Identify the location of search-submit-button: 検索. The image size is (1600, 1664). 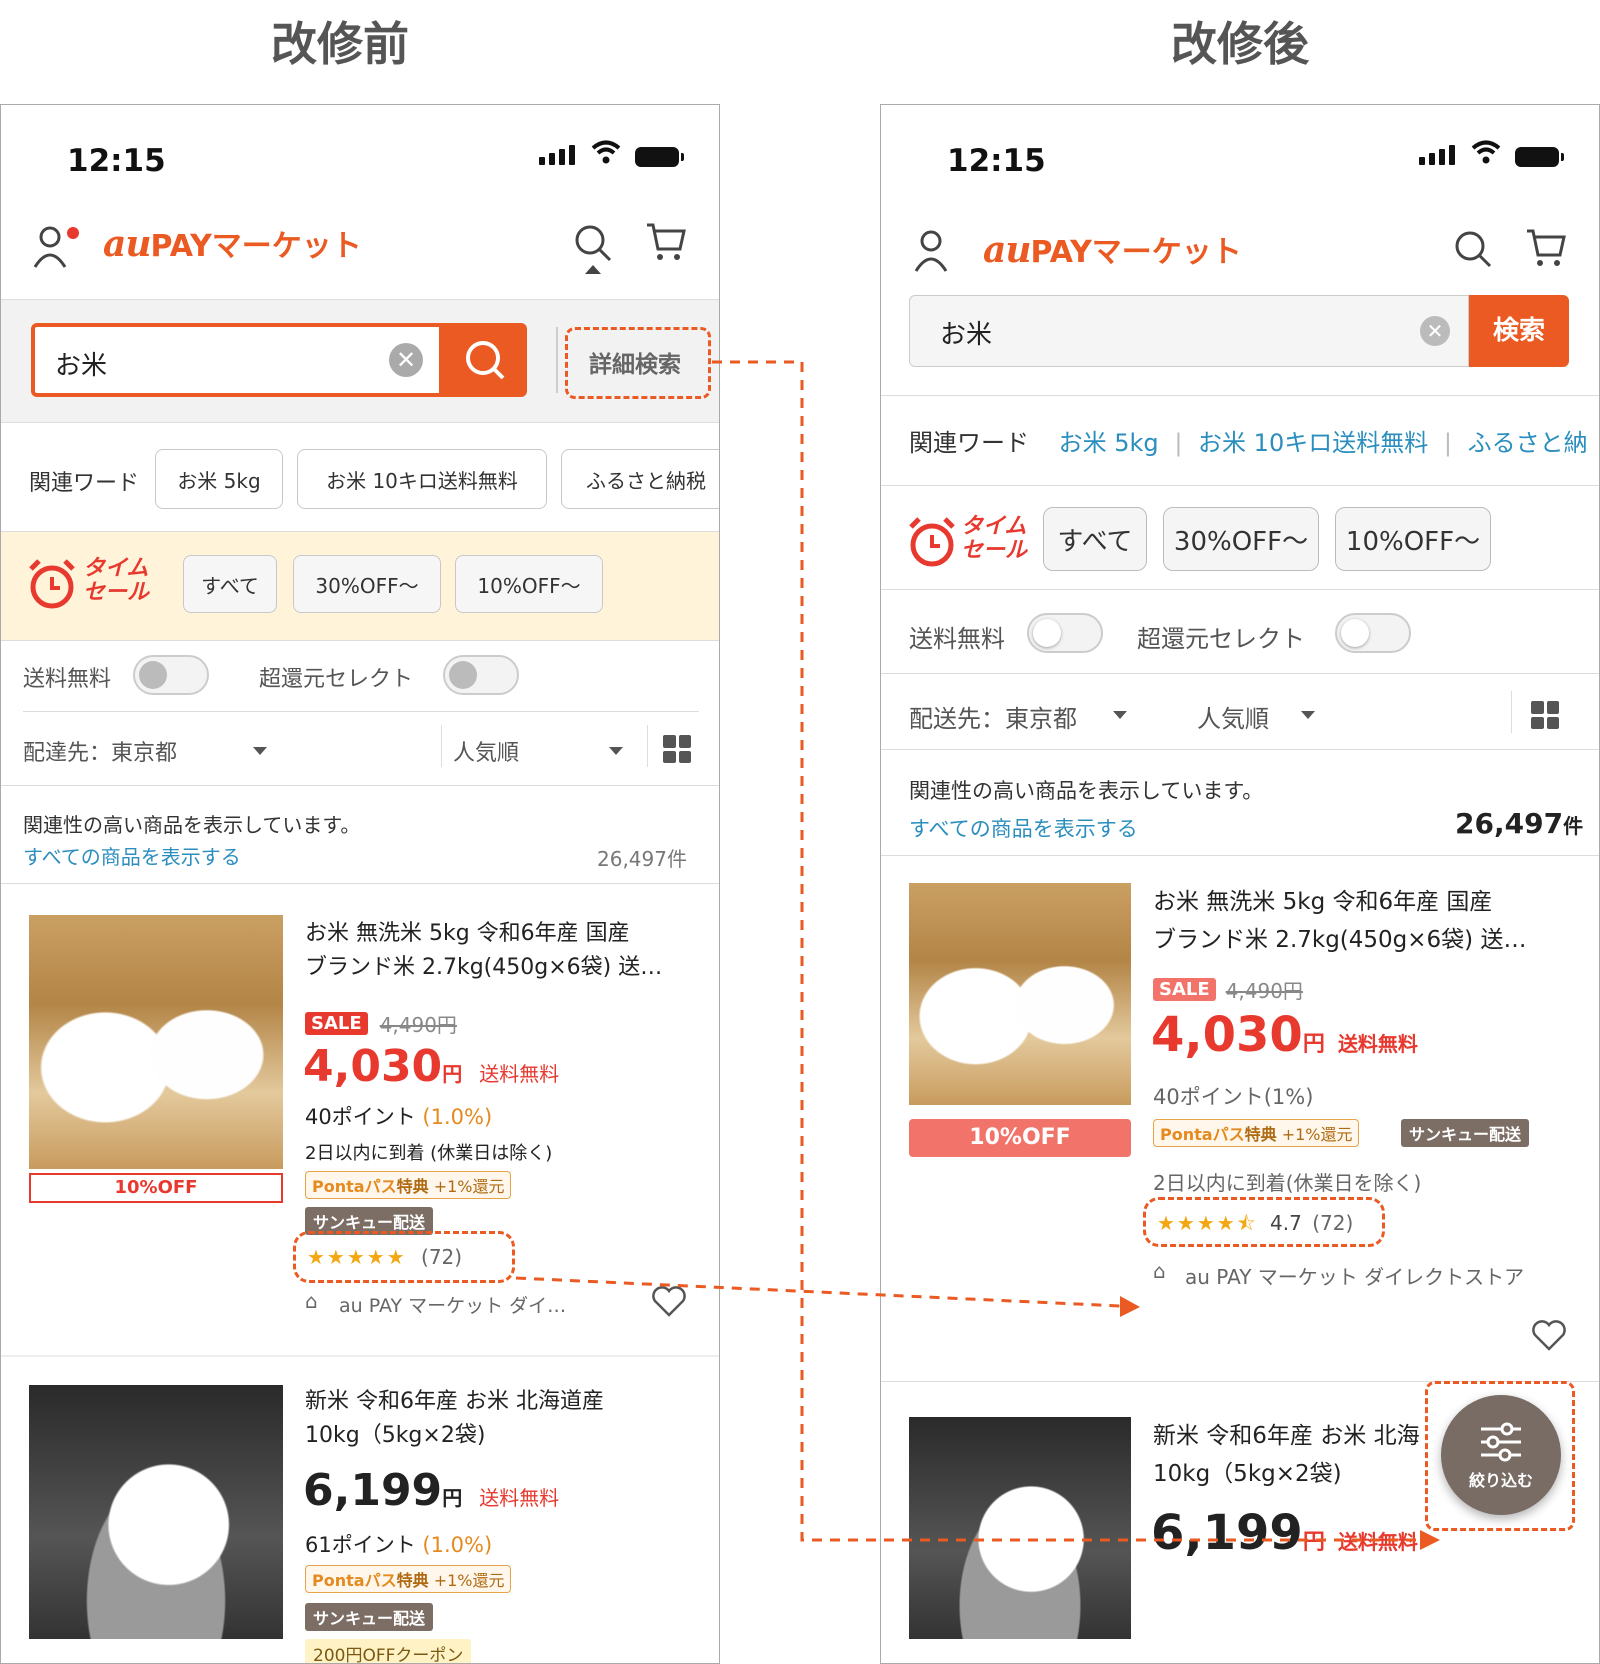
(1519, 331).